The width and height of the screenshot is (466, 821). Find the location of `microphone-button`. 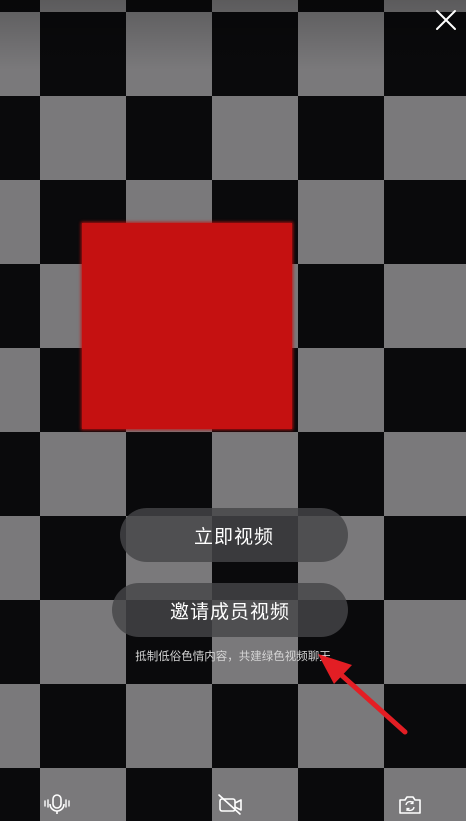

microphone-button is located at coordinates (57, 804).